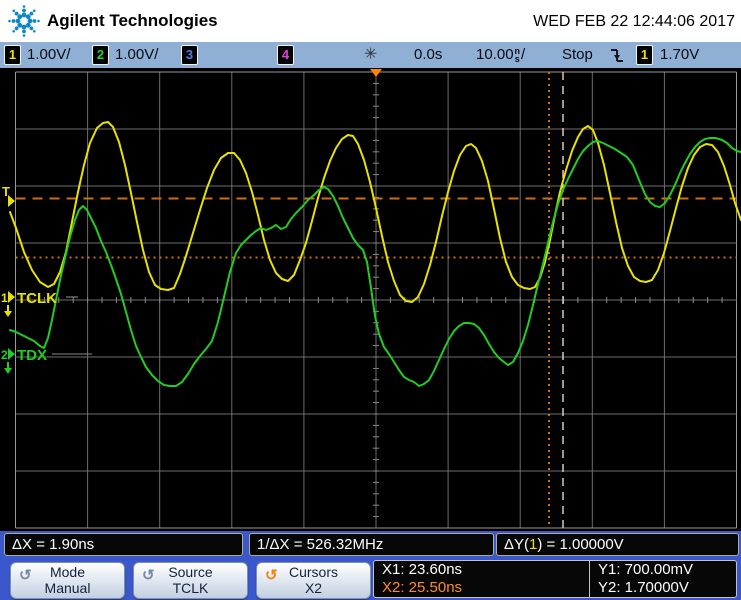 The width and height of the screenshot is (741, 600). What do you see at coordinates (422, 587) in the screenshot?
I see `cursor-x2-readout: X2: 25.50ns` at bounding box center [422, 587].